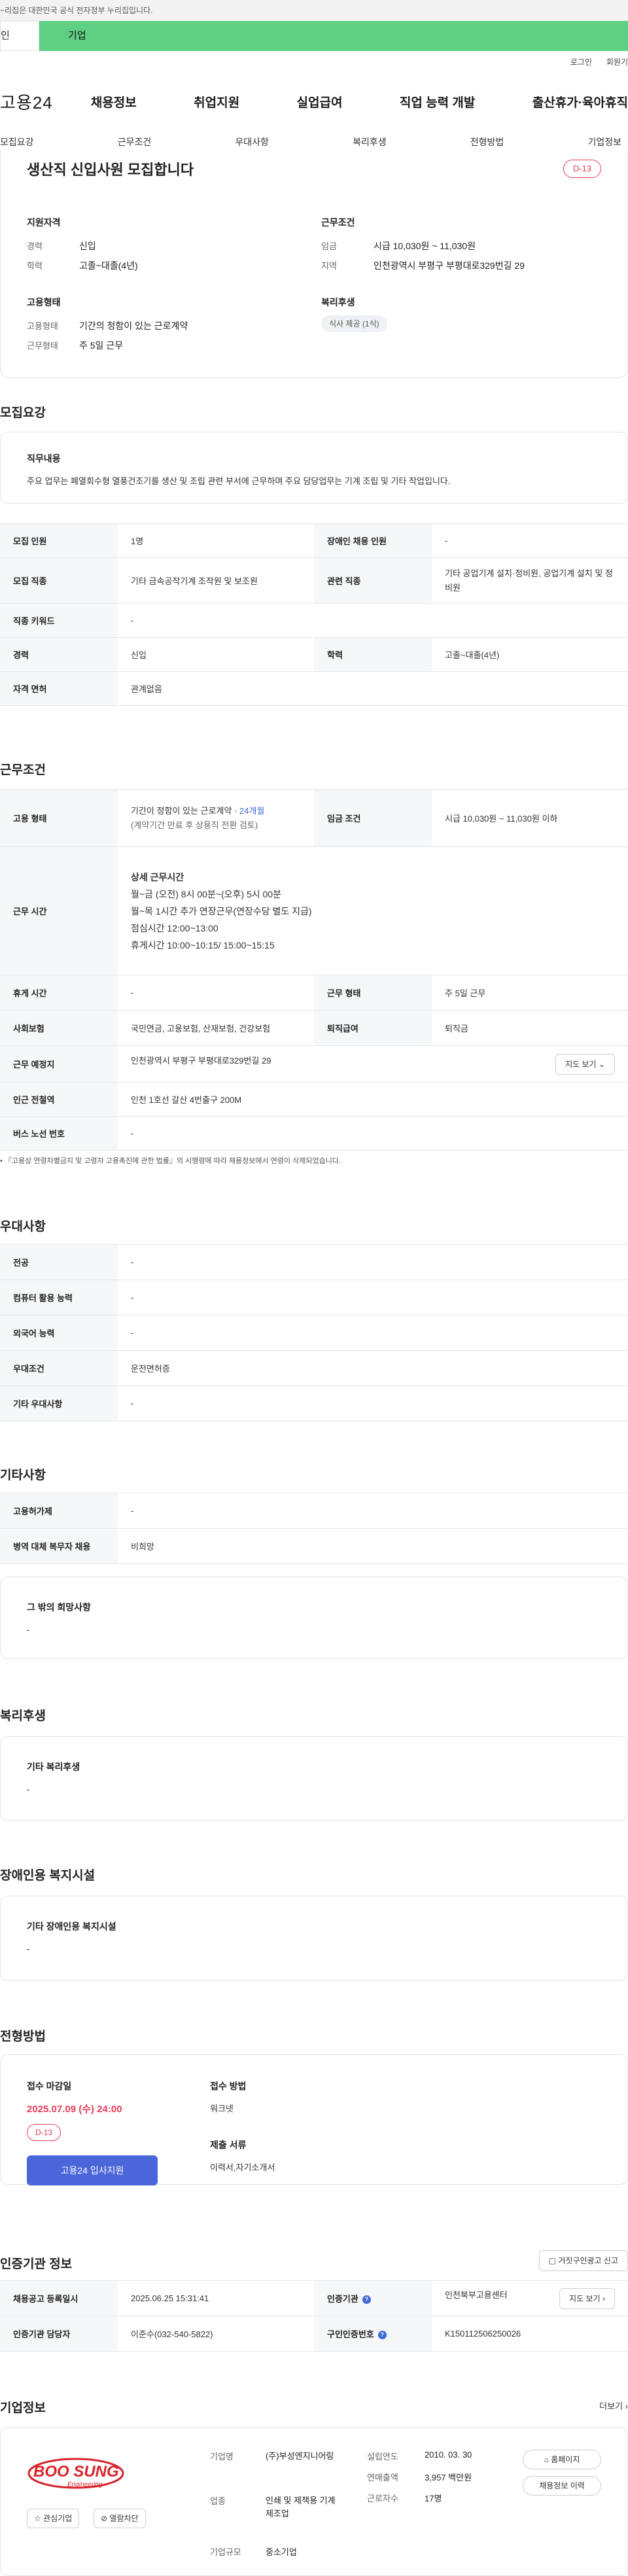  What do you see at coordinates (228, 2086) in the screenshot?
I see `method-title: 접수 방법` at bounding box center [228, 2086].